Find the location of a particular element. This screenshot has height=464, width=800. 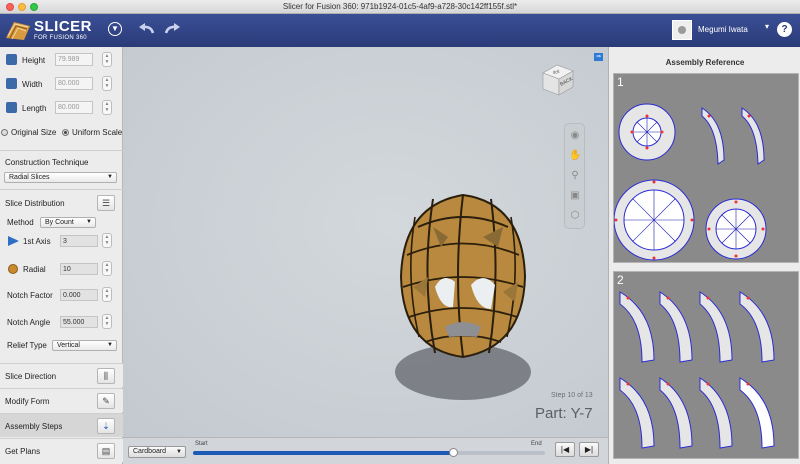

app-logo: SLICER FOR FUSION 360 is located at coordinates (52, 31).